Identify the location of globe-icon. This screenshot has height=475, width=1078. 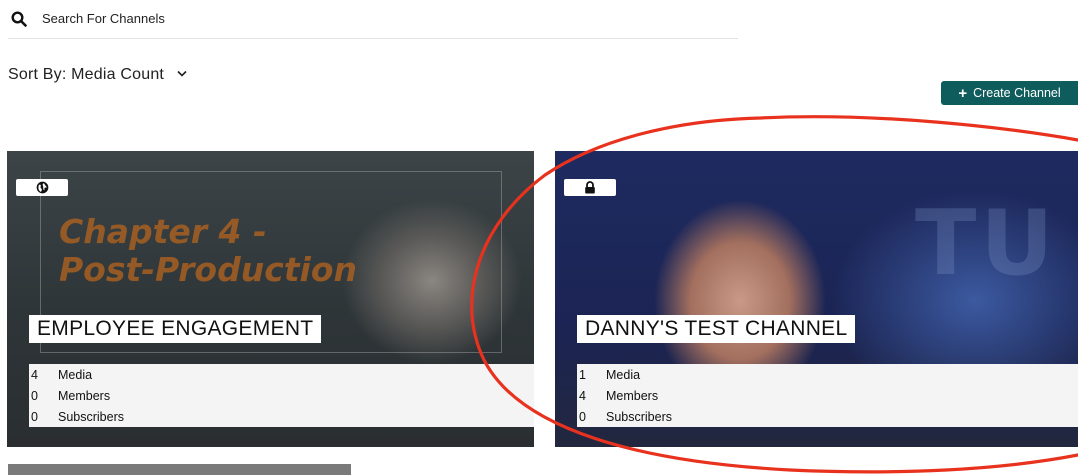
(42, 187).